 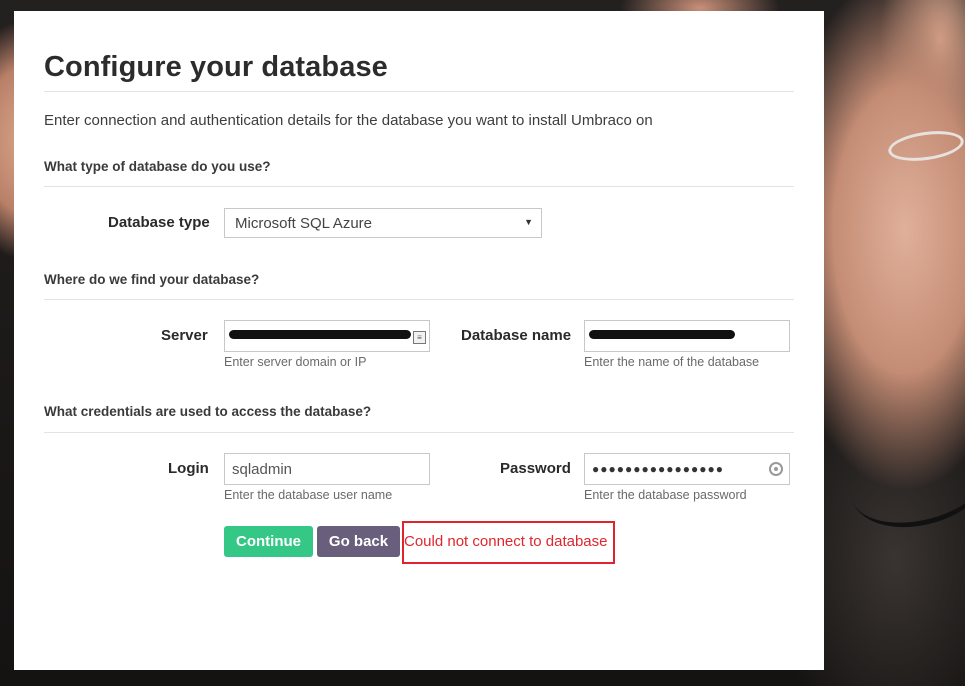 What do you see at coordinates (295, 362) in the screenshot?
I see `server-hint: Enter server domain or IP` at bounding box center [295, 362].